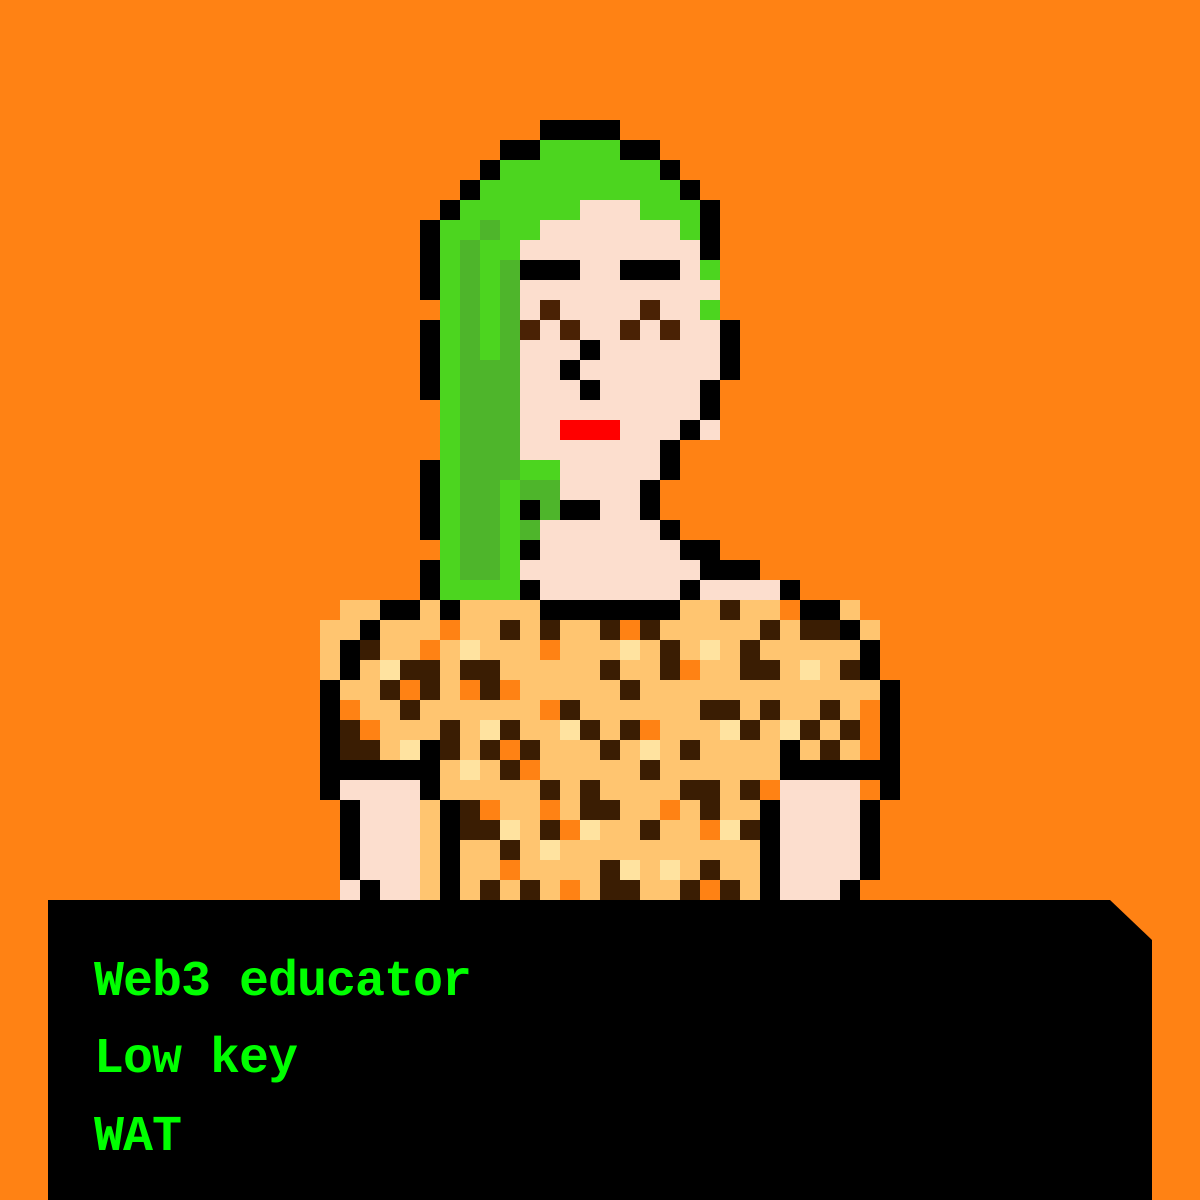 Image resolution: width=1200 pixels, height=1200 pixels. I want to click on trait-line-1: Web3 educator, so click(283, 982).